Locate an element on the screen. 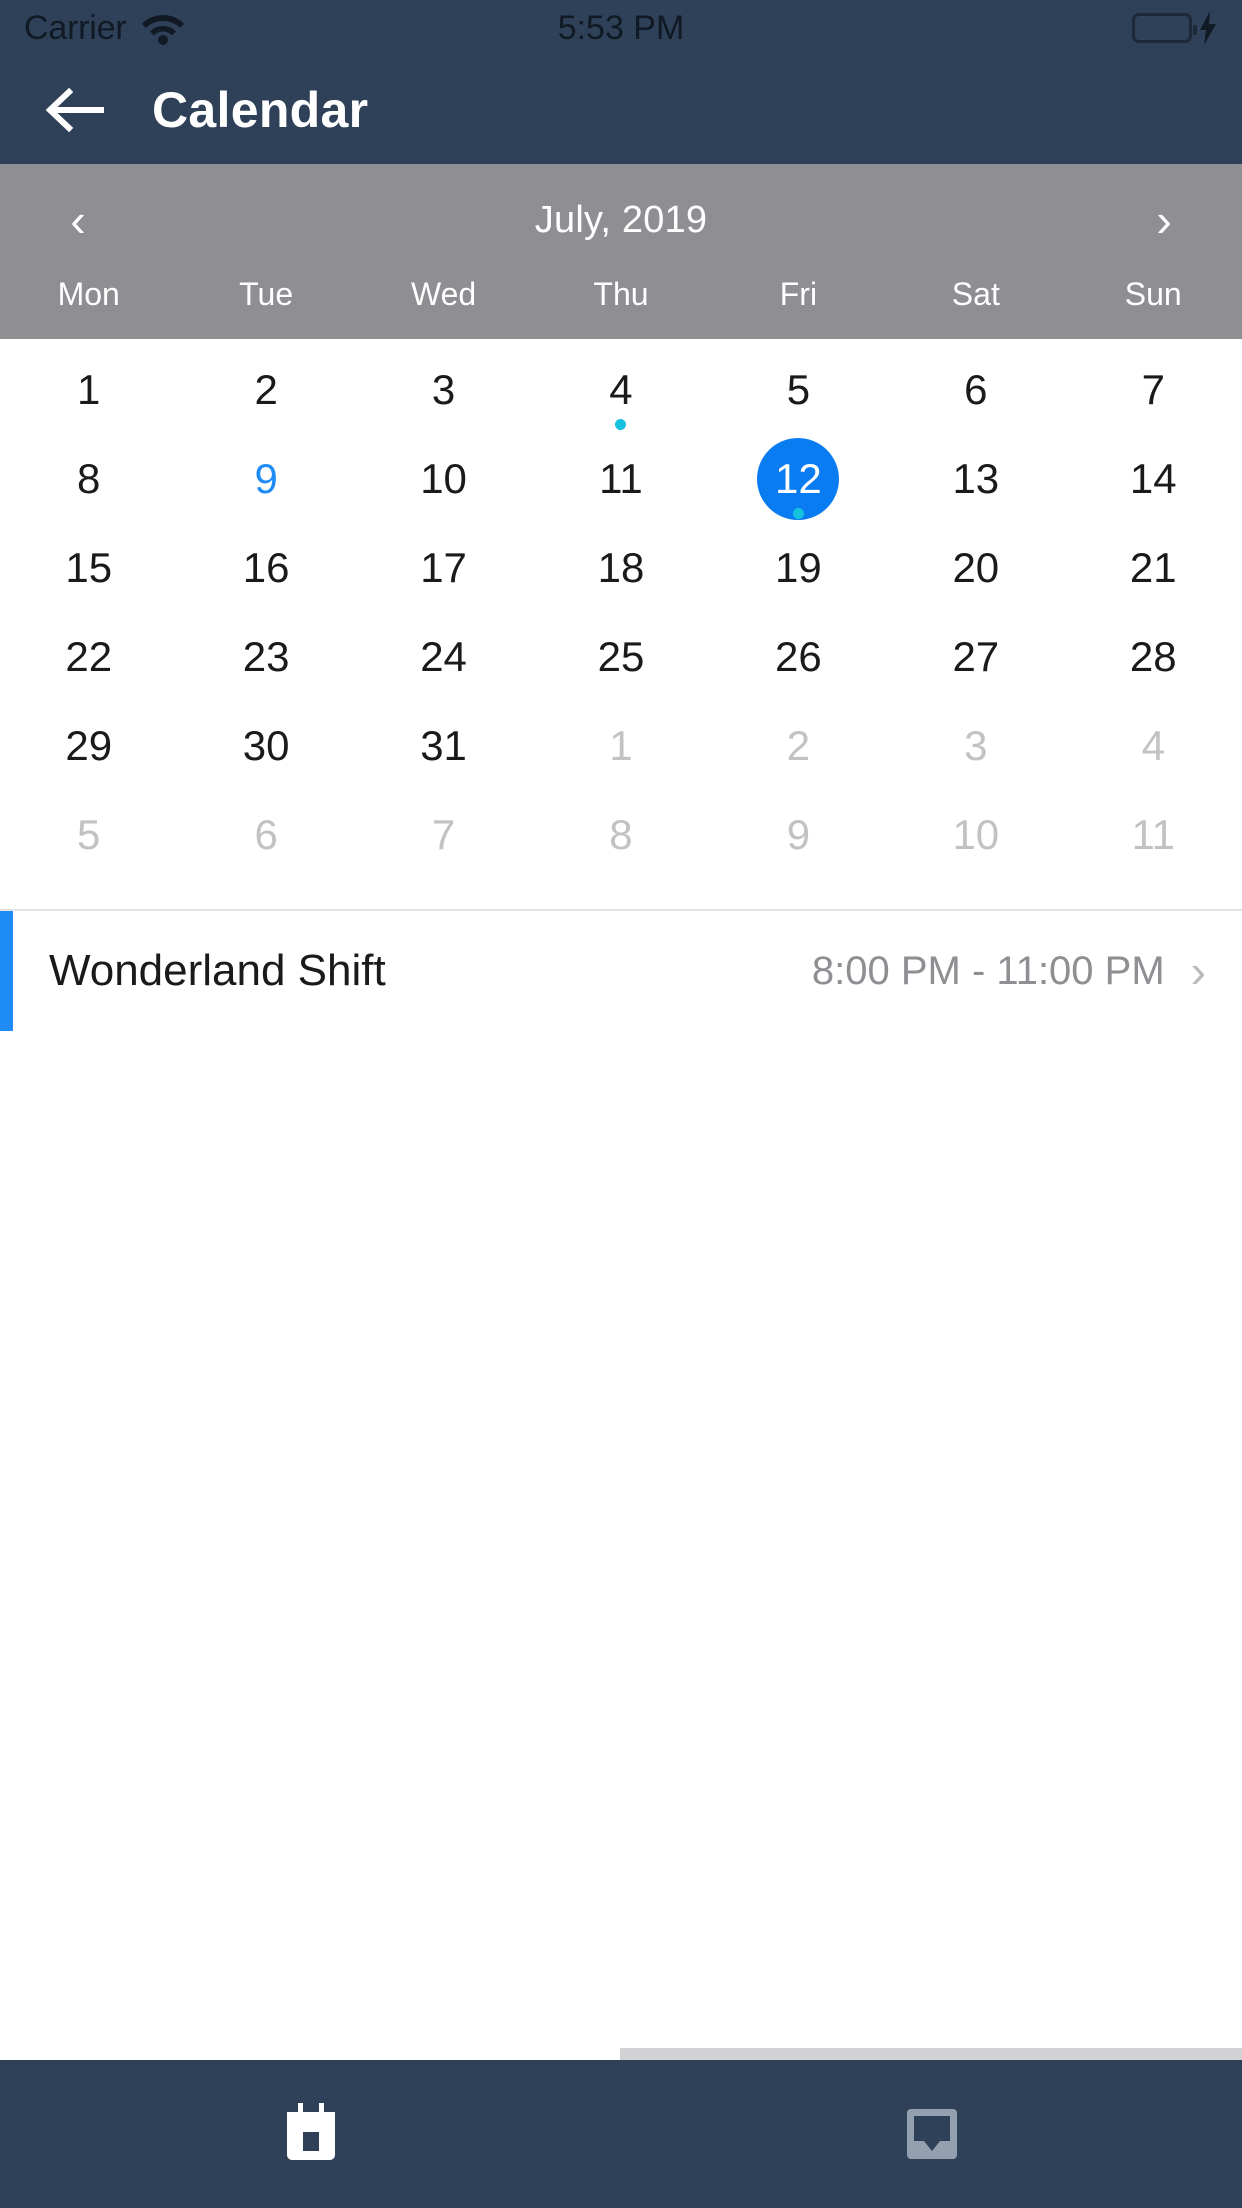  calendar-day-cell: 15 is located at coordinates (88, 567).